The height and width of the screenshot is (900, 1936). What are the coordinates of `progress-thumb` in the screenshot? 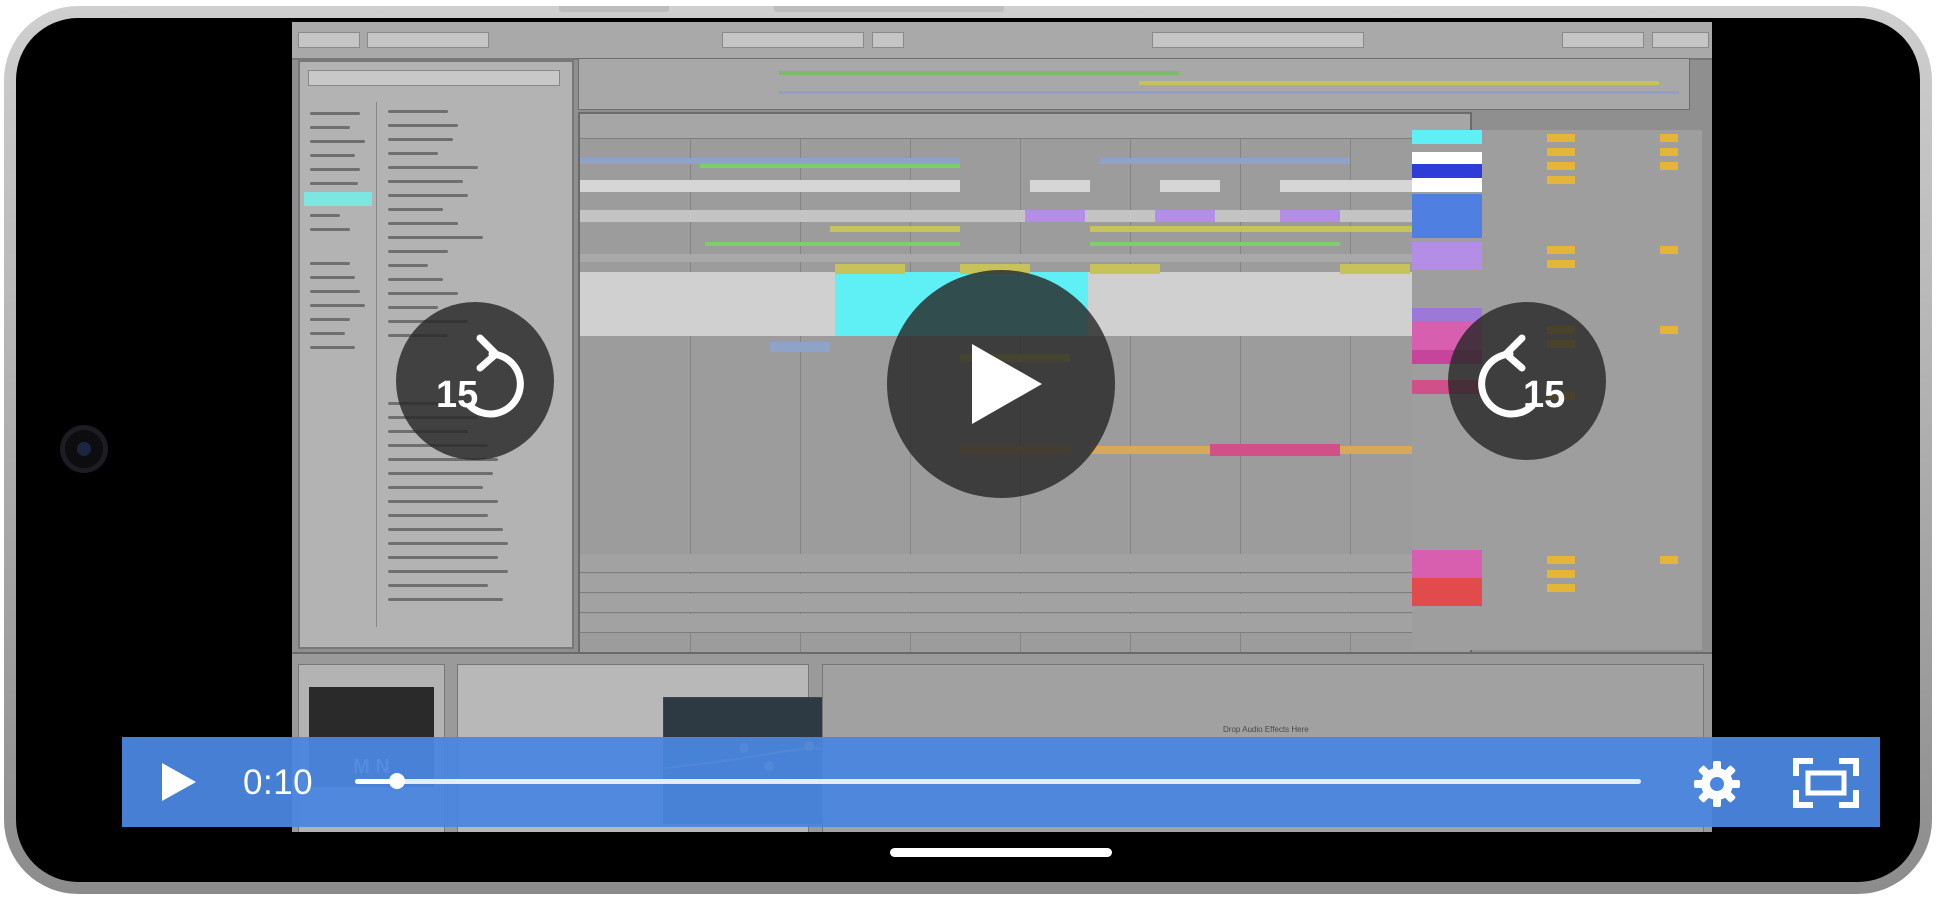 It's located at (397, 781).